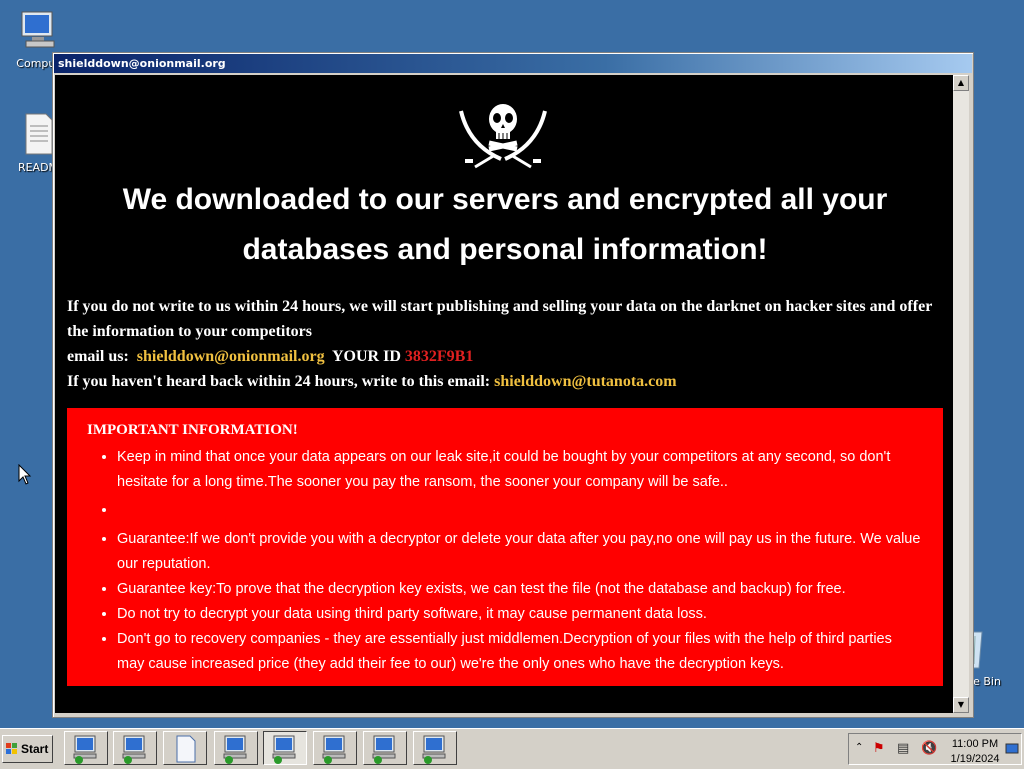  Describe the element at coordinates (961, 83) in the screenshot. I see `scroll-up-icon: ▲` at that location.